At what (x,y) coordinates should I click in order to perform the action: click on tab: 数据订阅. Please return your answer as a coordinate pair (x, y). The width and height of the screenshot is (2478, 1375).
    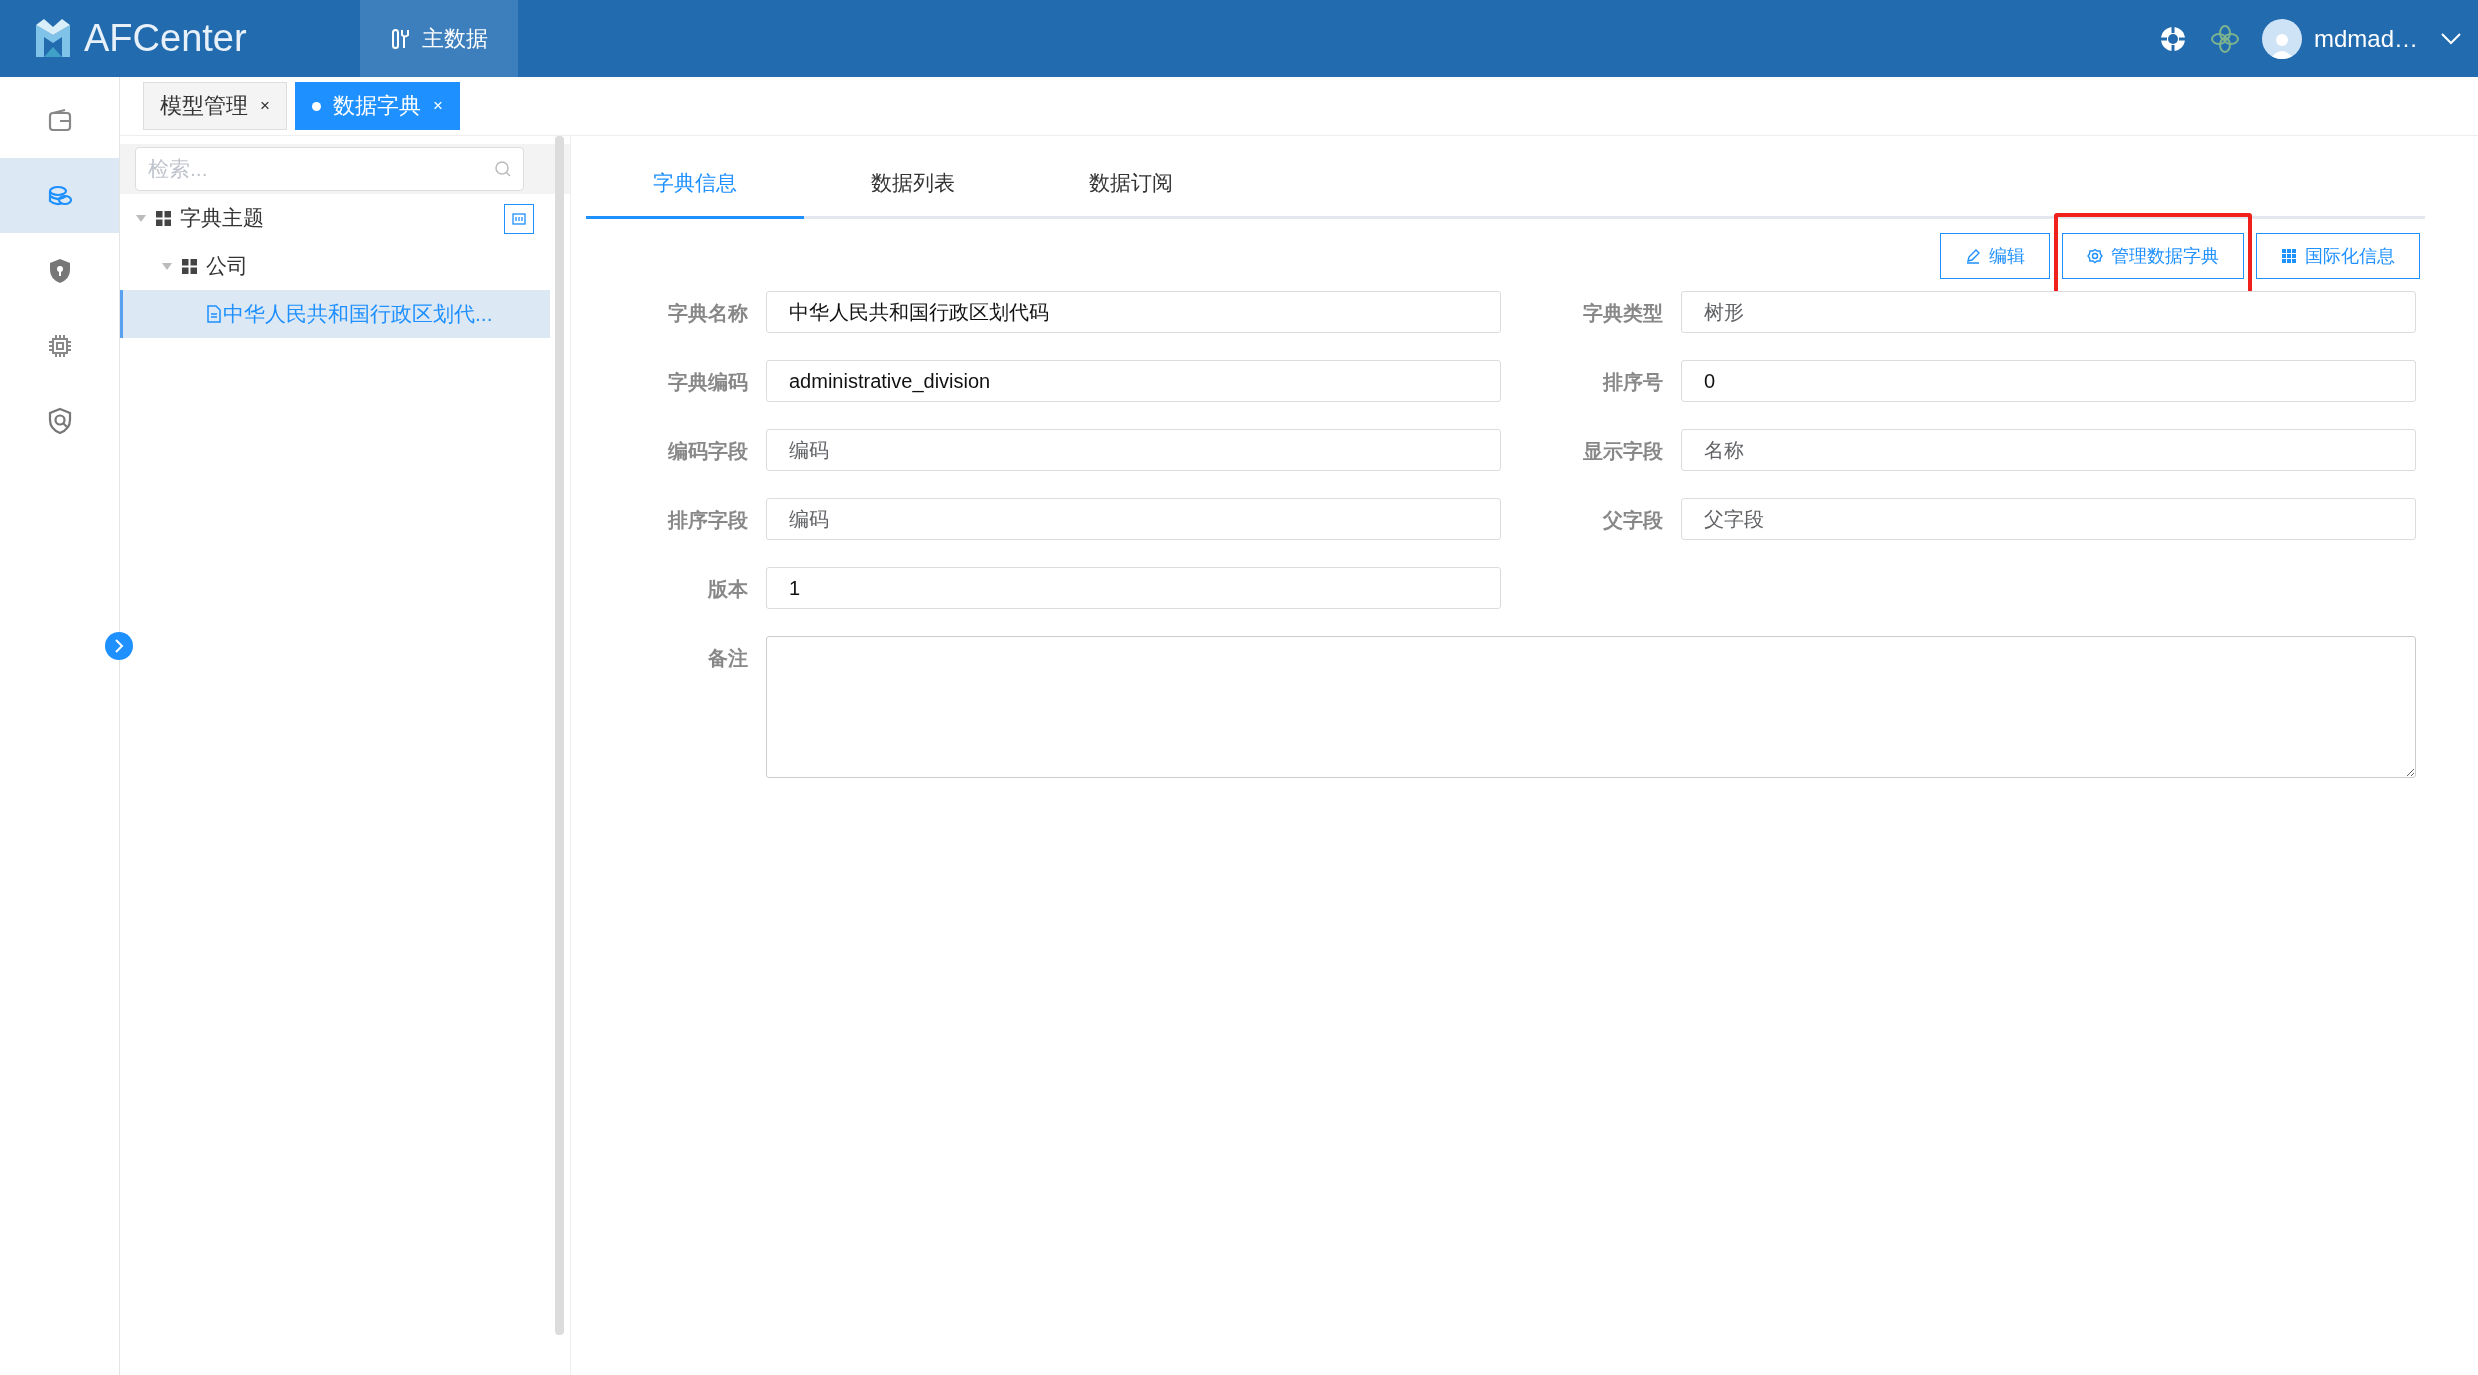
    Looking at the image, I should click on (1131, 184).